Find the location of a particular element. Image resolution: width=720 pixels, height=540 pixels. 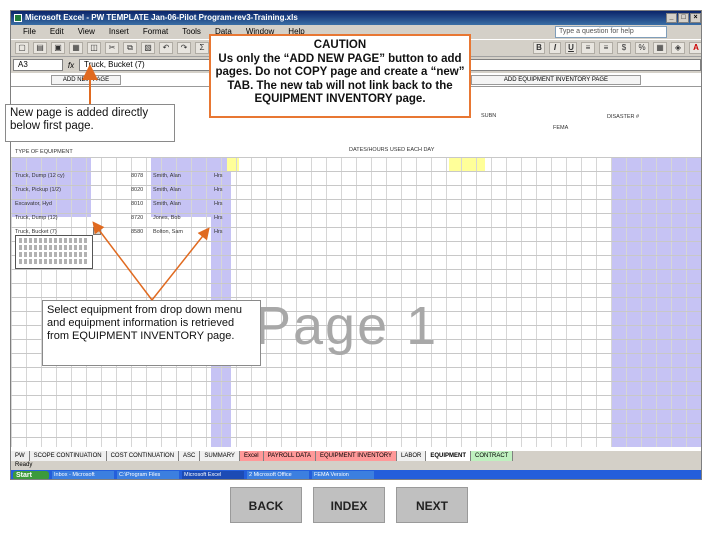

tab-cost-continuation: COST CONTINUATION is located at coordinates (143, 456).